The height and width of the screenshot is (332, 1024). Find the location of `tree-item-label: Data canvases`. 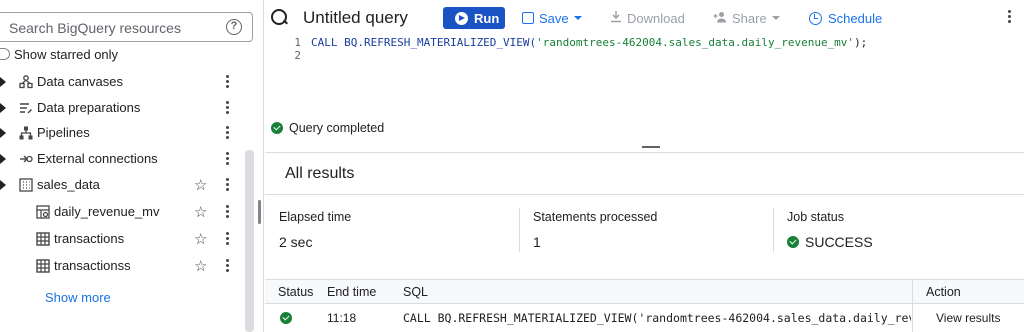

tree-item-label: Data canvases is located at coordinates (80, 81).